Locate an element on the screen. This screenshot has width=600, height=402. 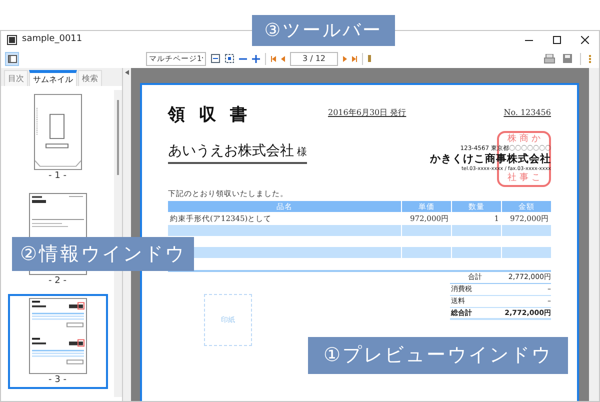
save-icon is located at coordinates (567, 58).